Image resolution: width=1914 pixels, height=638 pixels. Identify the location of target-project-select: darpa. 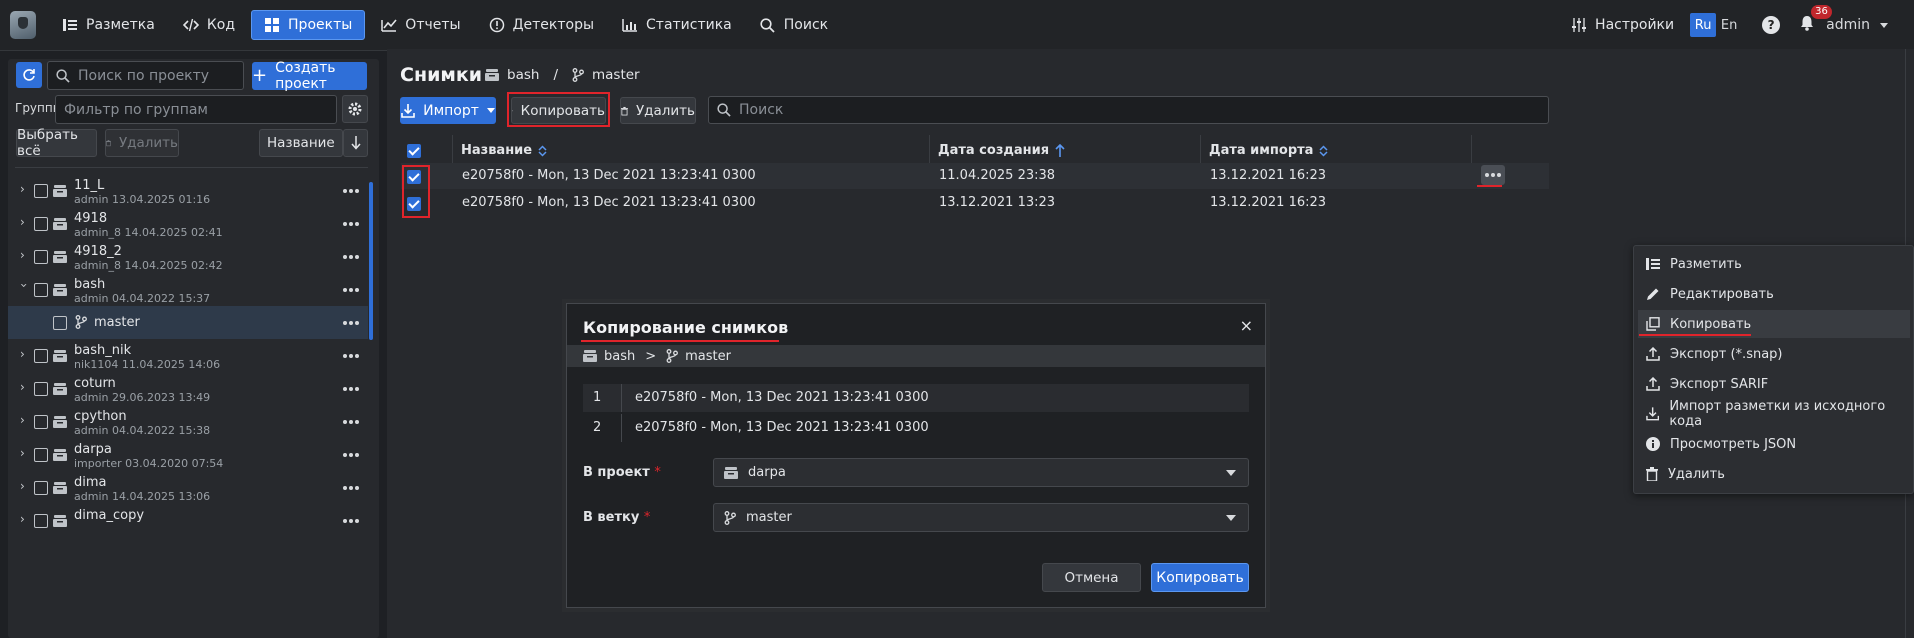
(981, 472).